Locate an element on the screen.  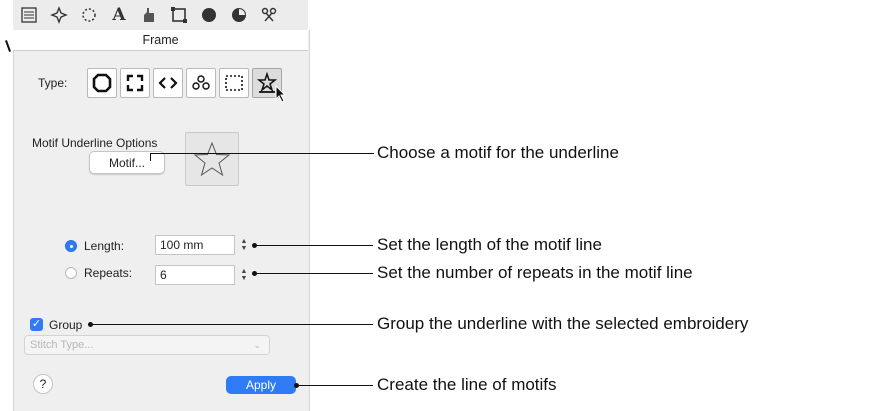
dashed-rectangle-icon is located at coordinates (234, 83).